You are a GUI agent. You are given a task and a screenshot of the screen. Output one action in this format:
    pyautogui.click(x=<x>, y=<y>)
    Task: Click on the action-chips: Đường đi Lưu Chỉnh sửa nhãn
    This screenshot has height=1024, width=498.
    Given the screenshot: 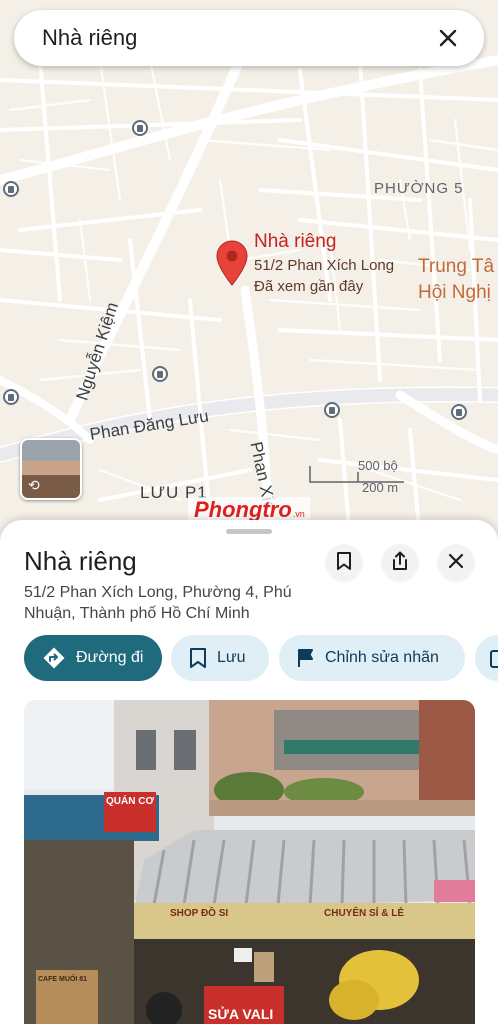 What is the action you would take?
    pyautogui.click(x=261, y=658)
    